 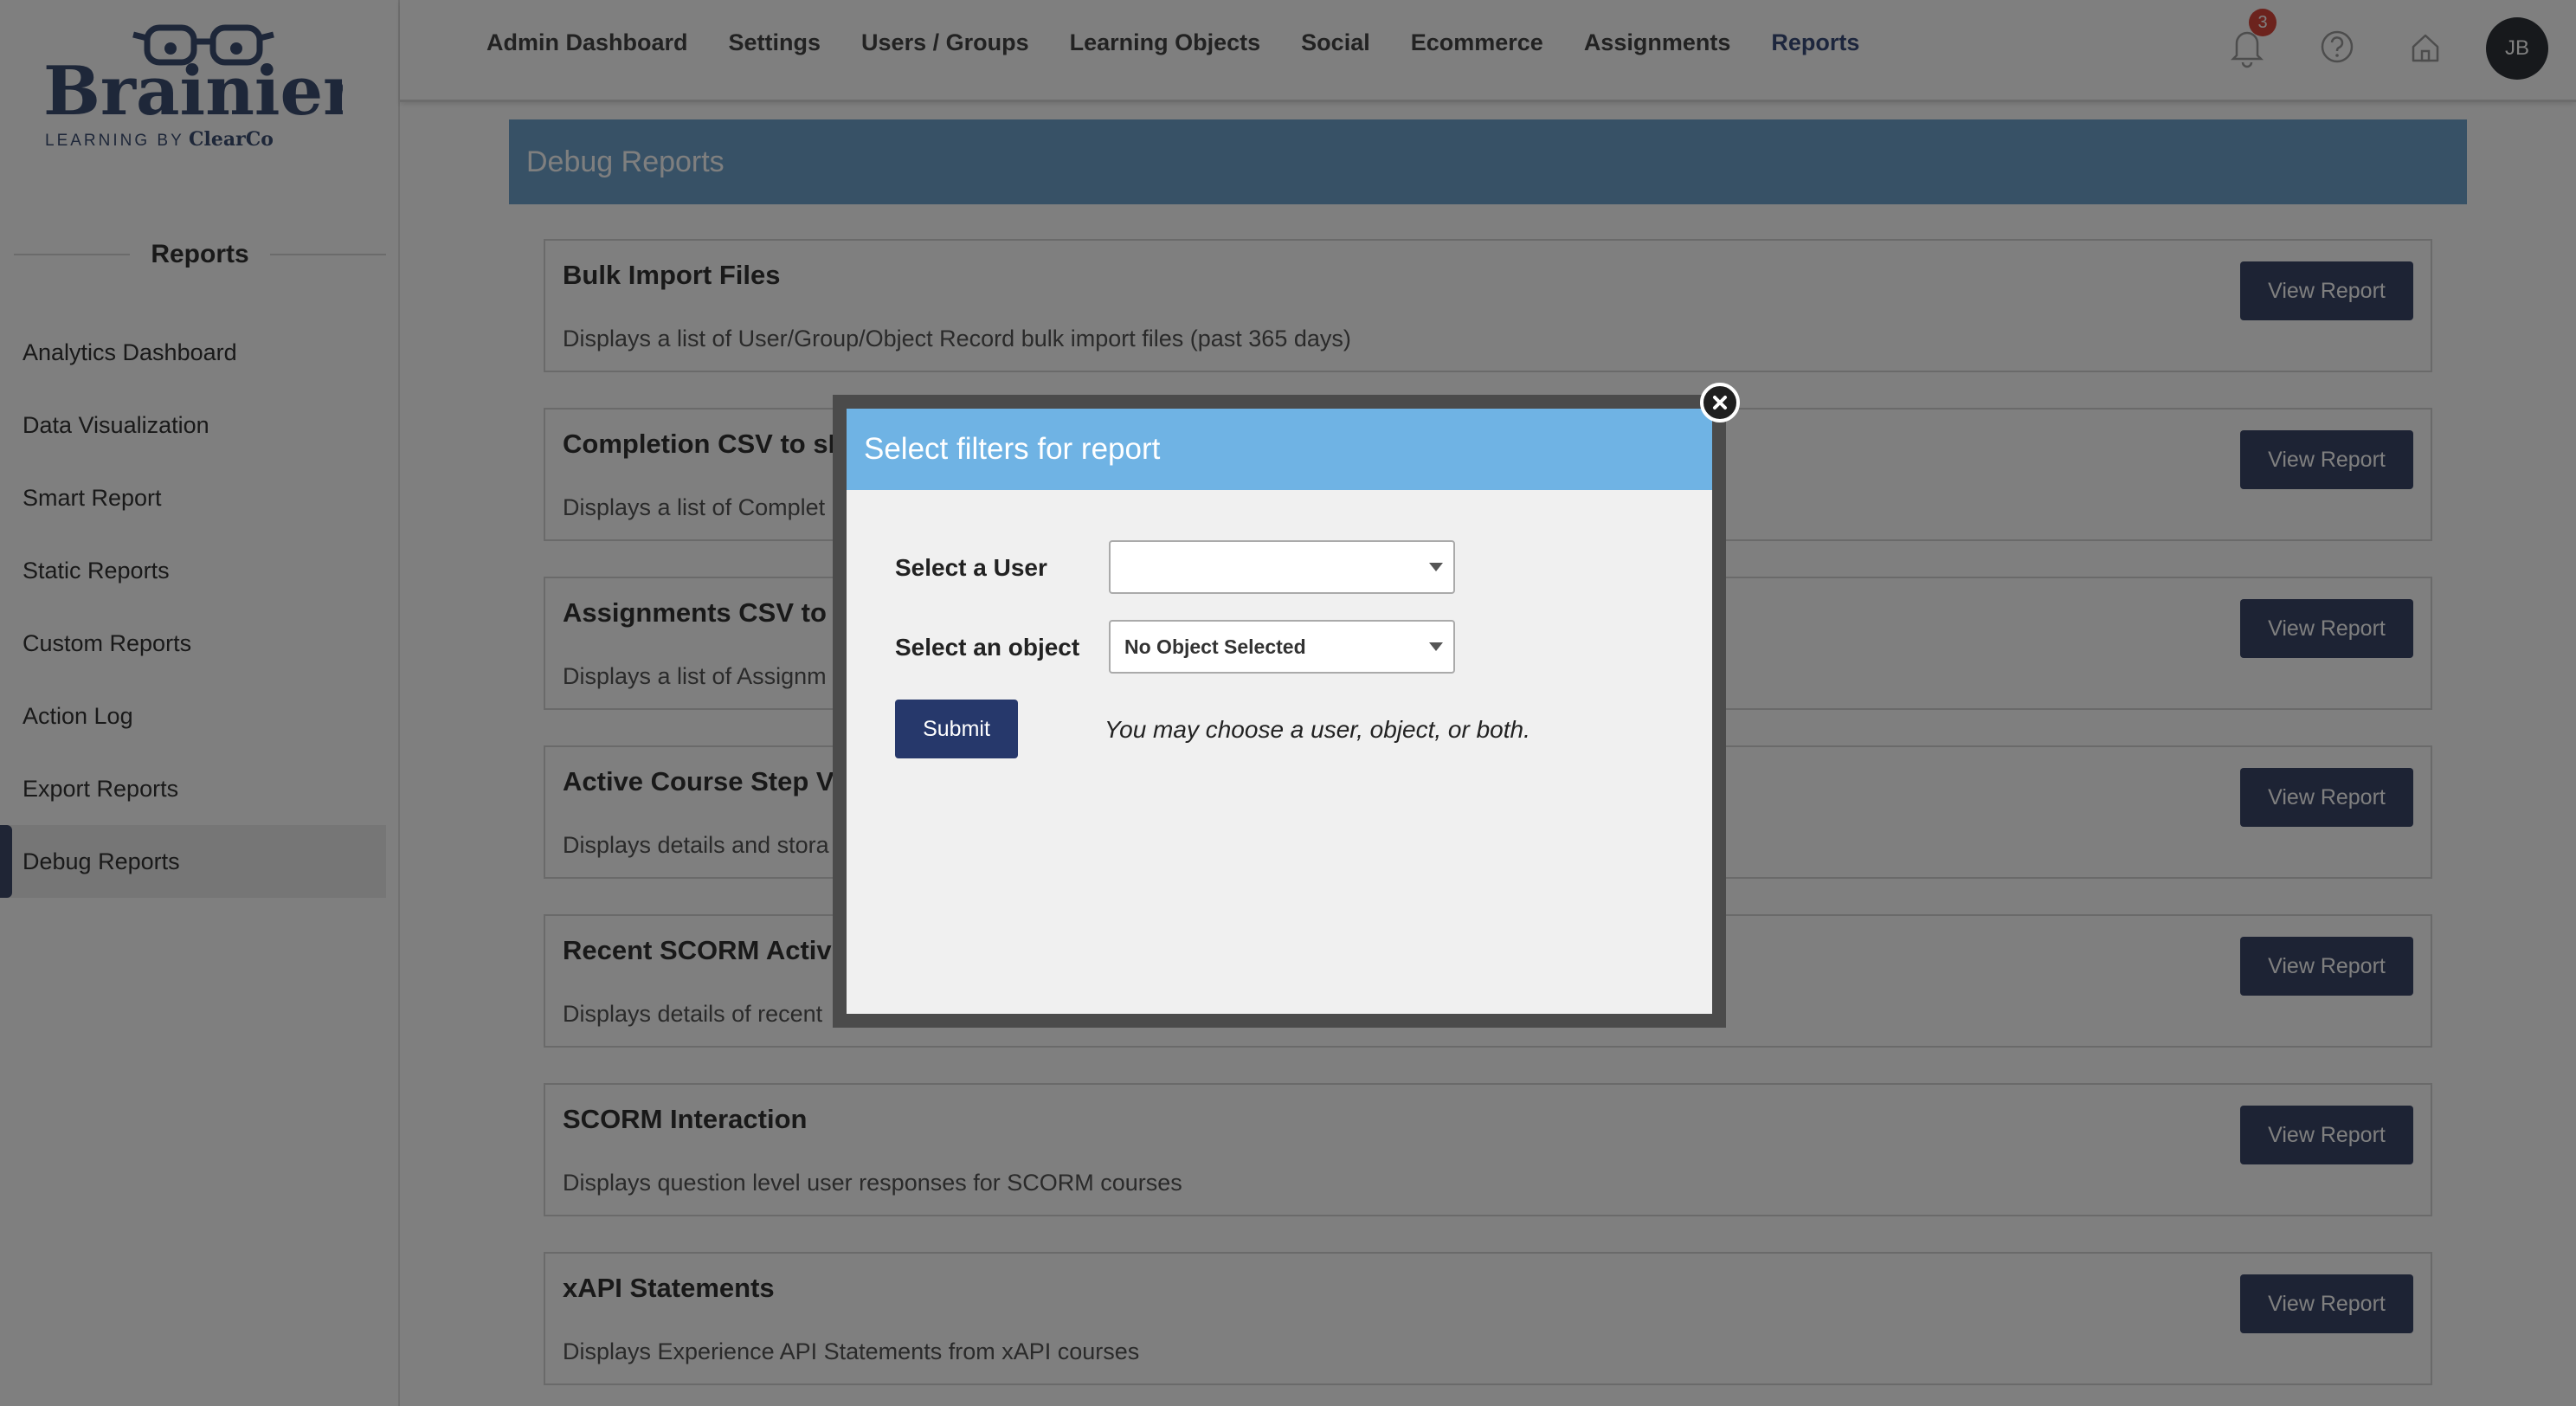 I want to click on user-select-label: Select a User, so click(x=971, y=567).